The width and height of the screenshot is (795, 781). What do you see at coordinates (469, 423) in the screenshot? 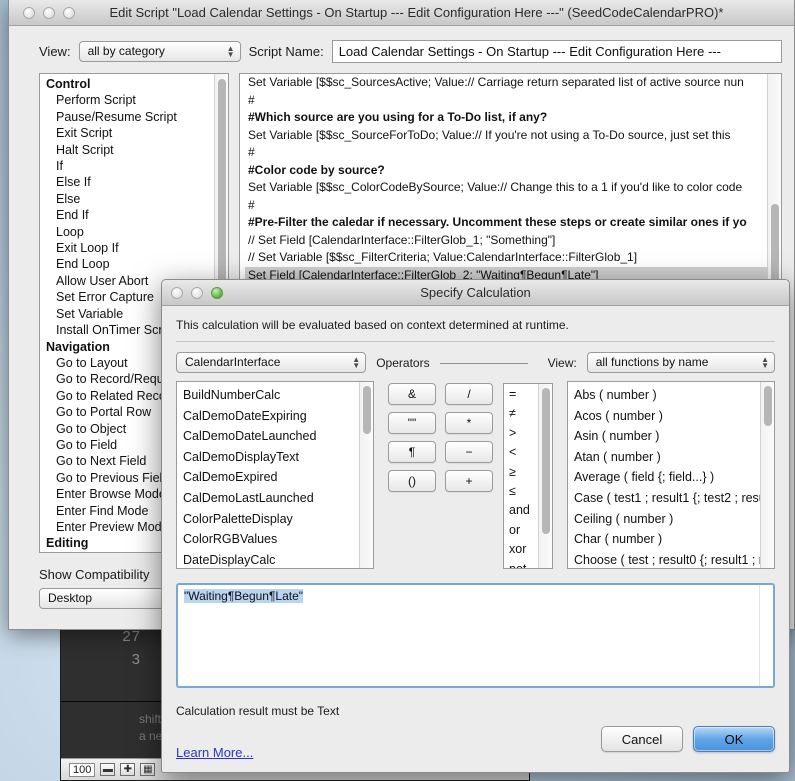
I see `operator-button: *` at bounding box center [469, 423].